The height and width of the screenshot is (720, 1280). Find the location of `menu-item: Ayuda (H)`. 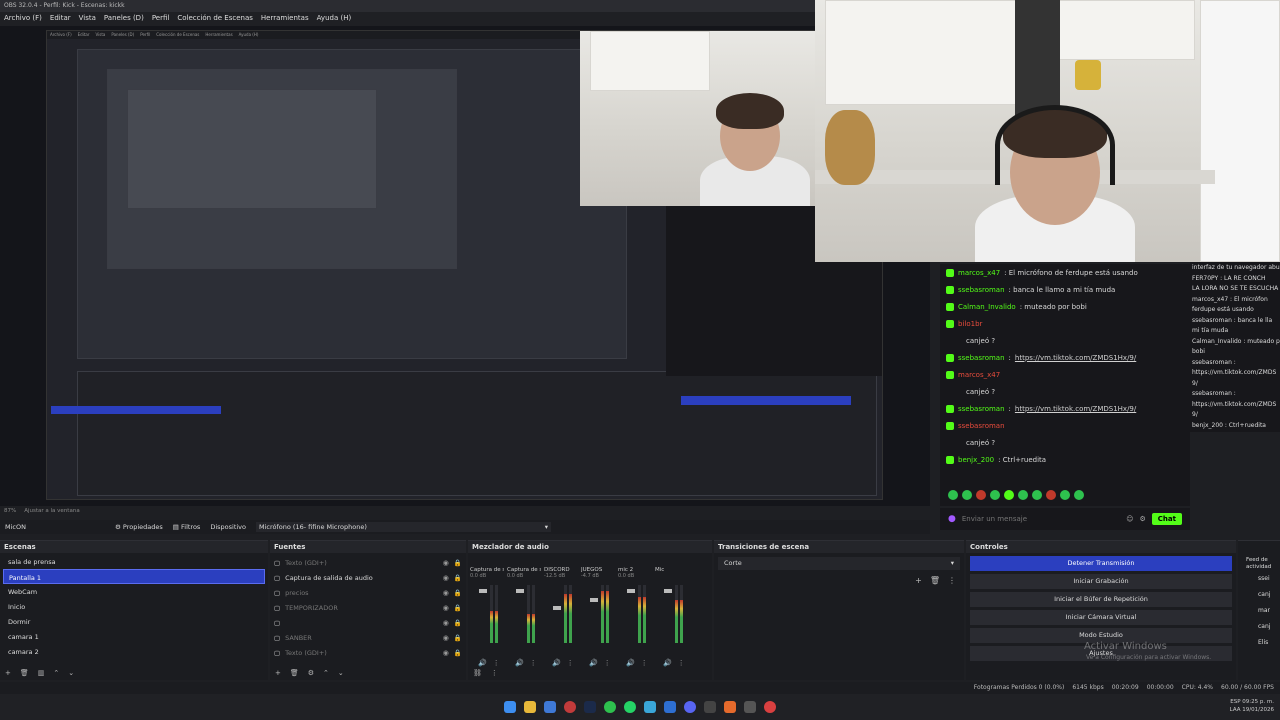

menu-item: Ayuda (H) is located at coordinates (334, 19).